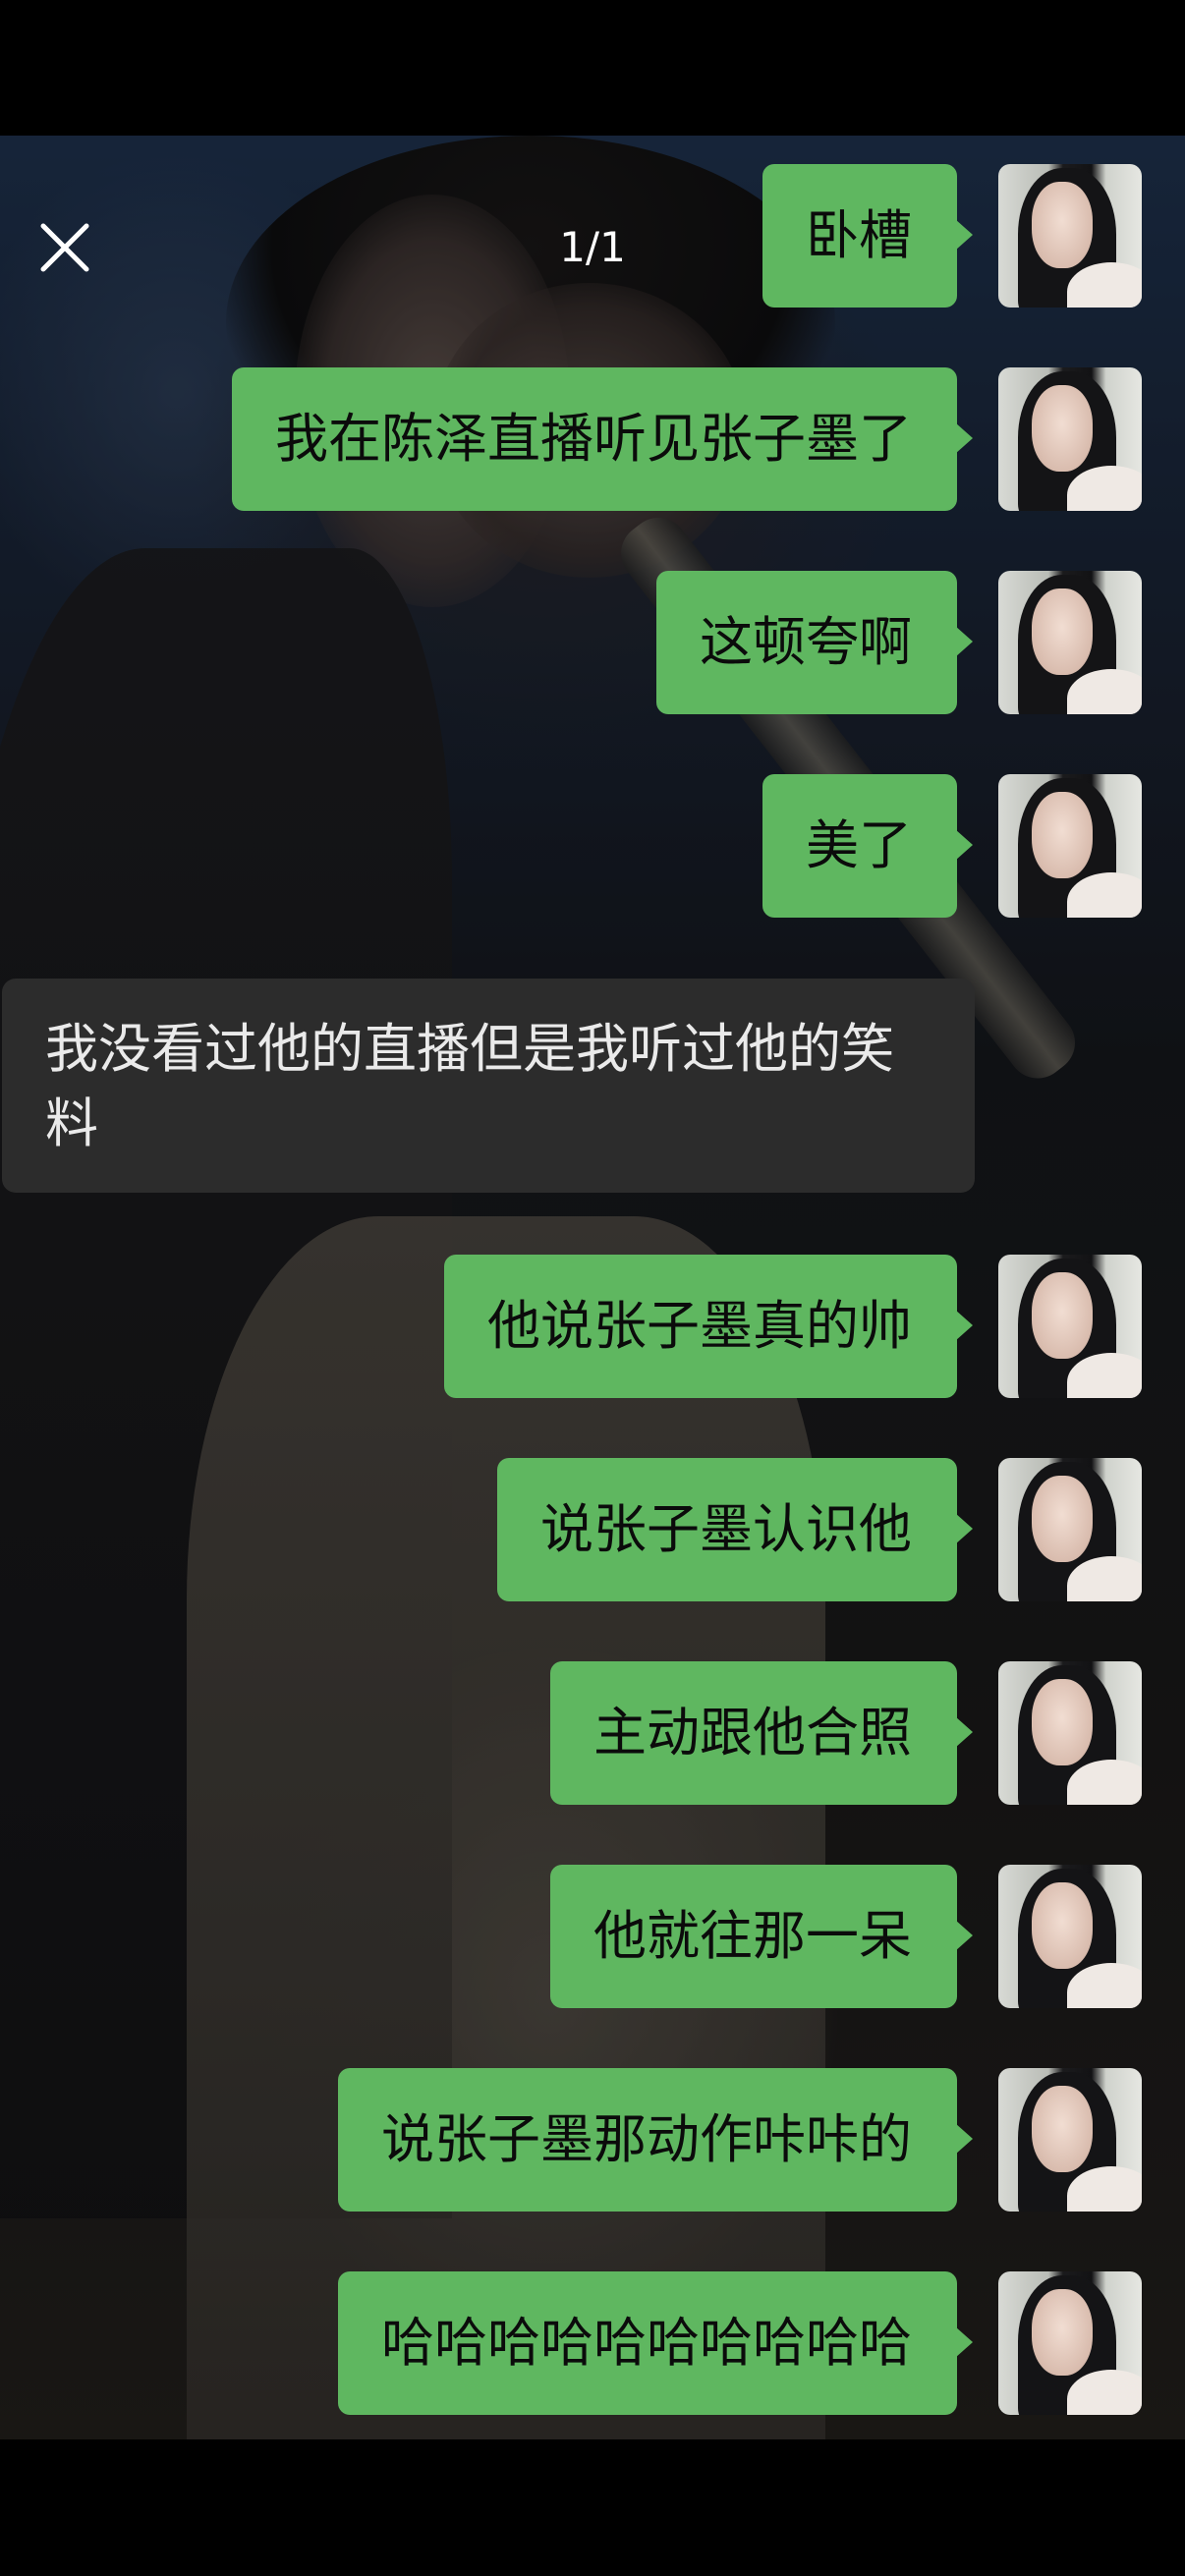  Describe the element at coordinates (656, 2140) in the screenshot. I see `chat-bubble-sent: 说张子墨那动作咔咔的` at that location.